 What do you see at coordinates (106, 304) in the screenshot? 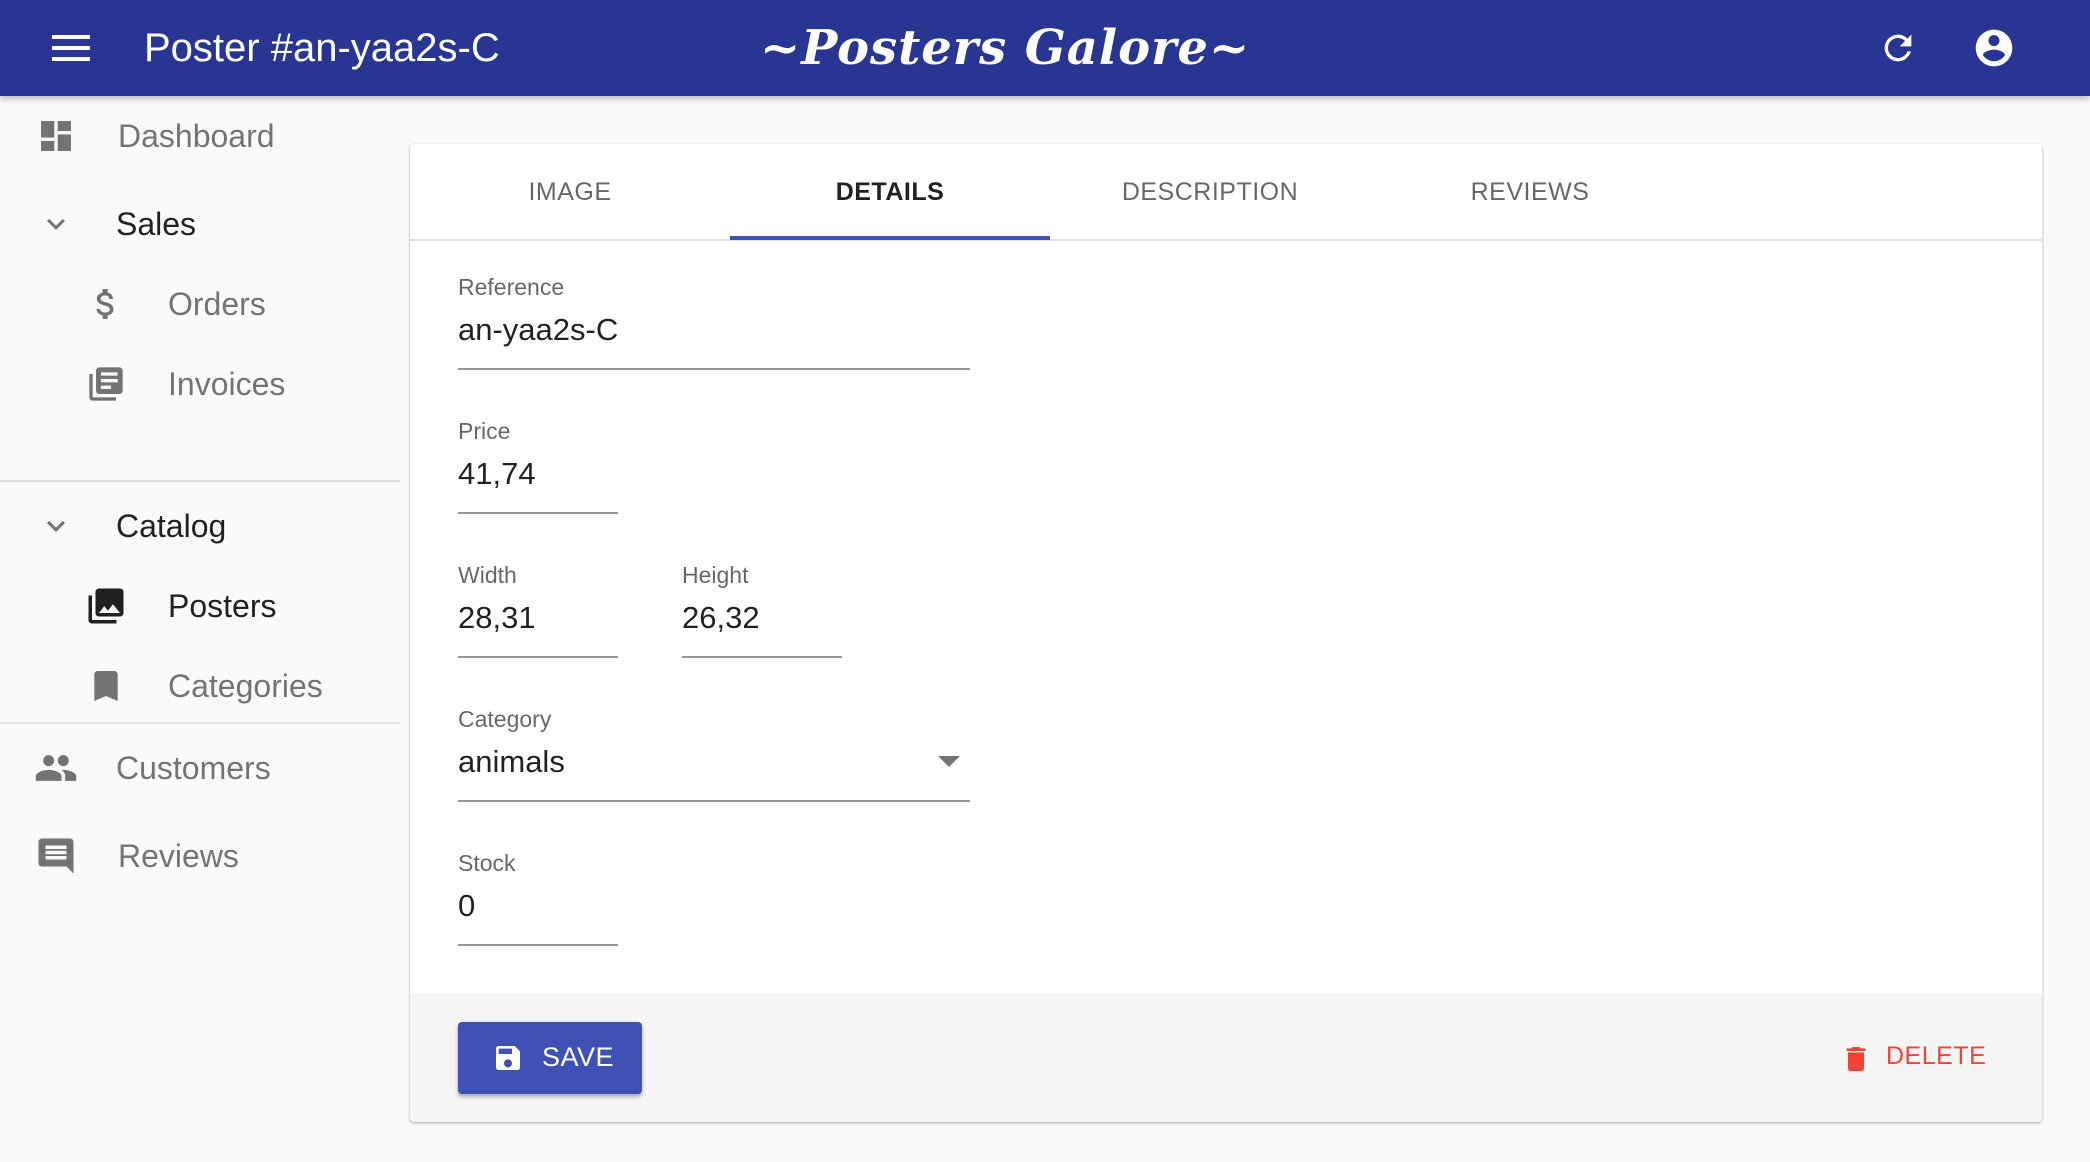
I see `dollar-icon` at bounding box center [106, 304].